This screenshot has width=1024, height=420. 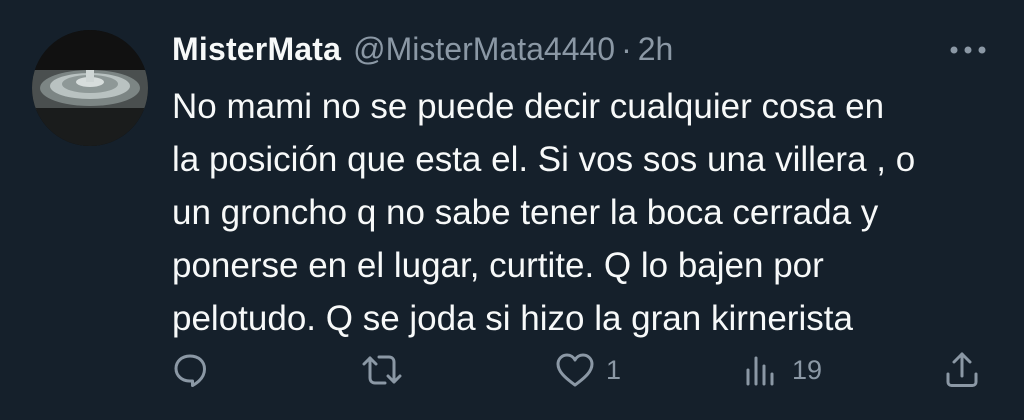 I want to click on more-dots-icon, so click(x=968, y=50).